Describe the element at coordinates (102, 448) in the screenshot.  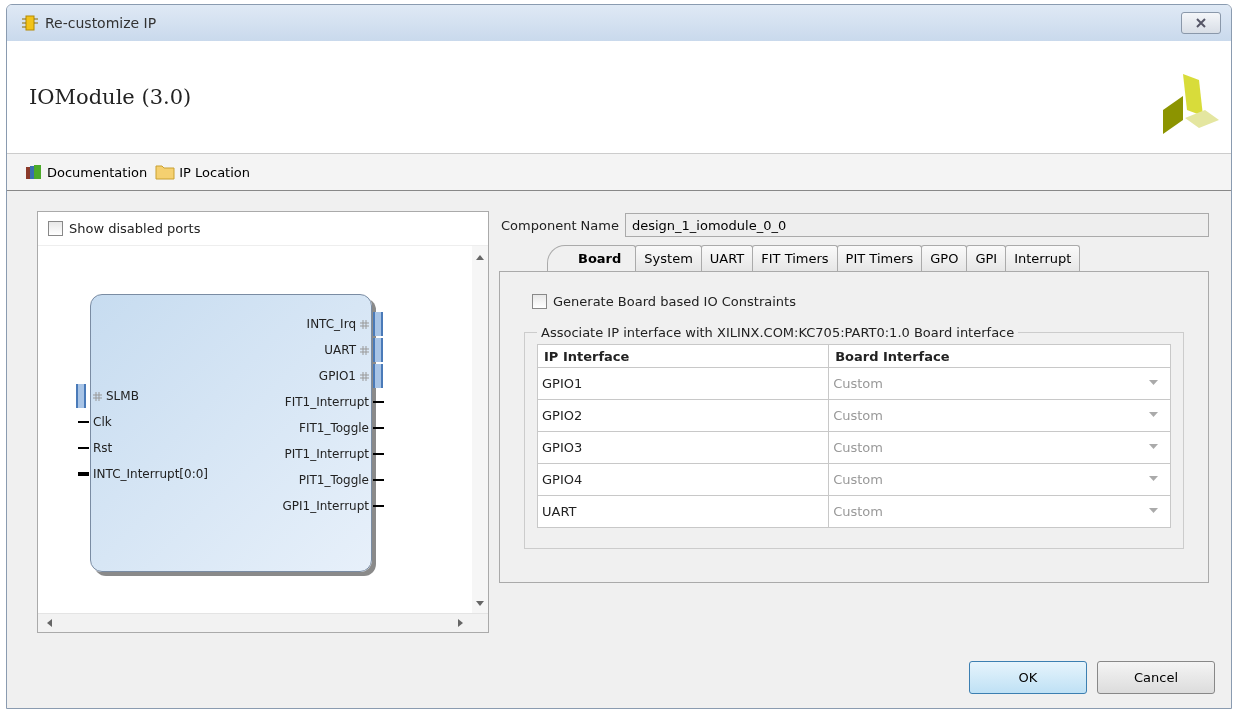
I see `port-label: Rst` at that location.